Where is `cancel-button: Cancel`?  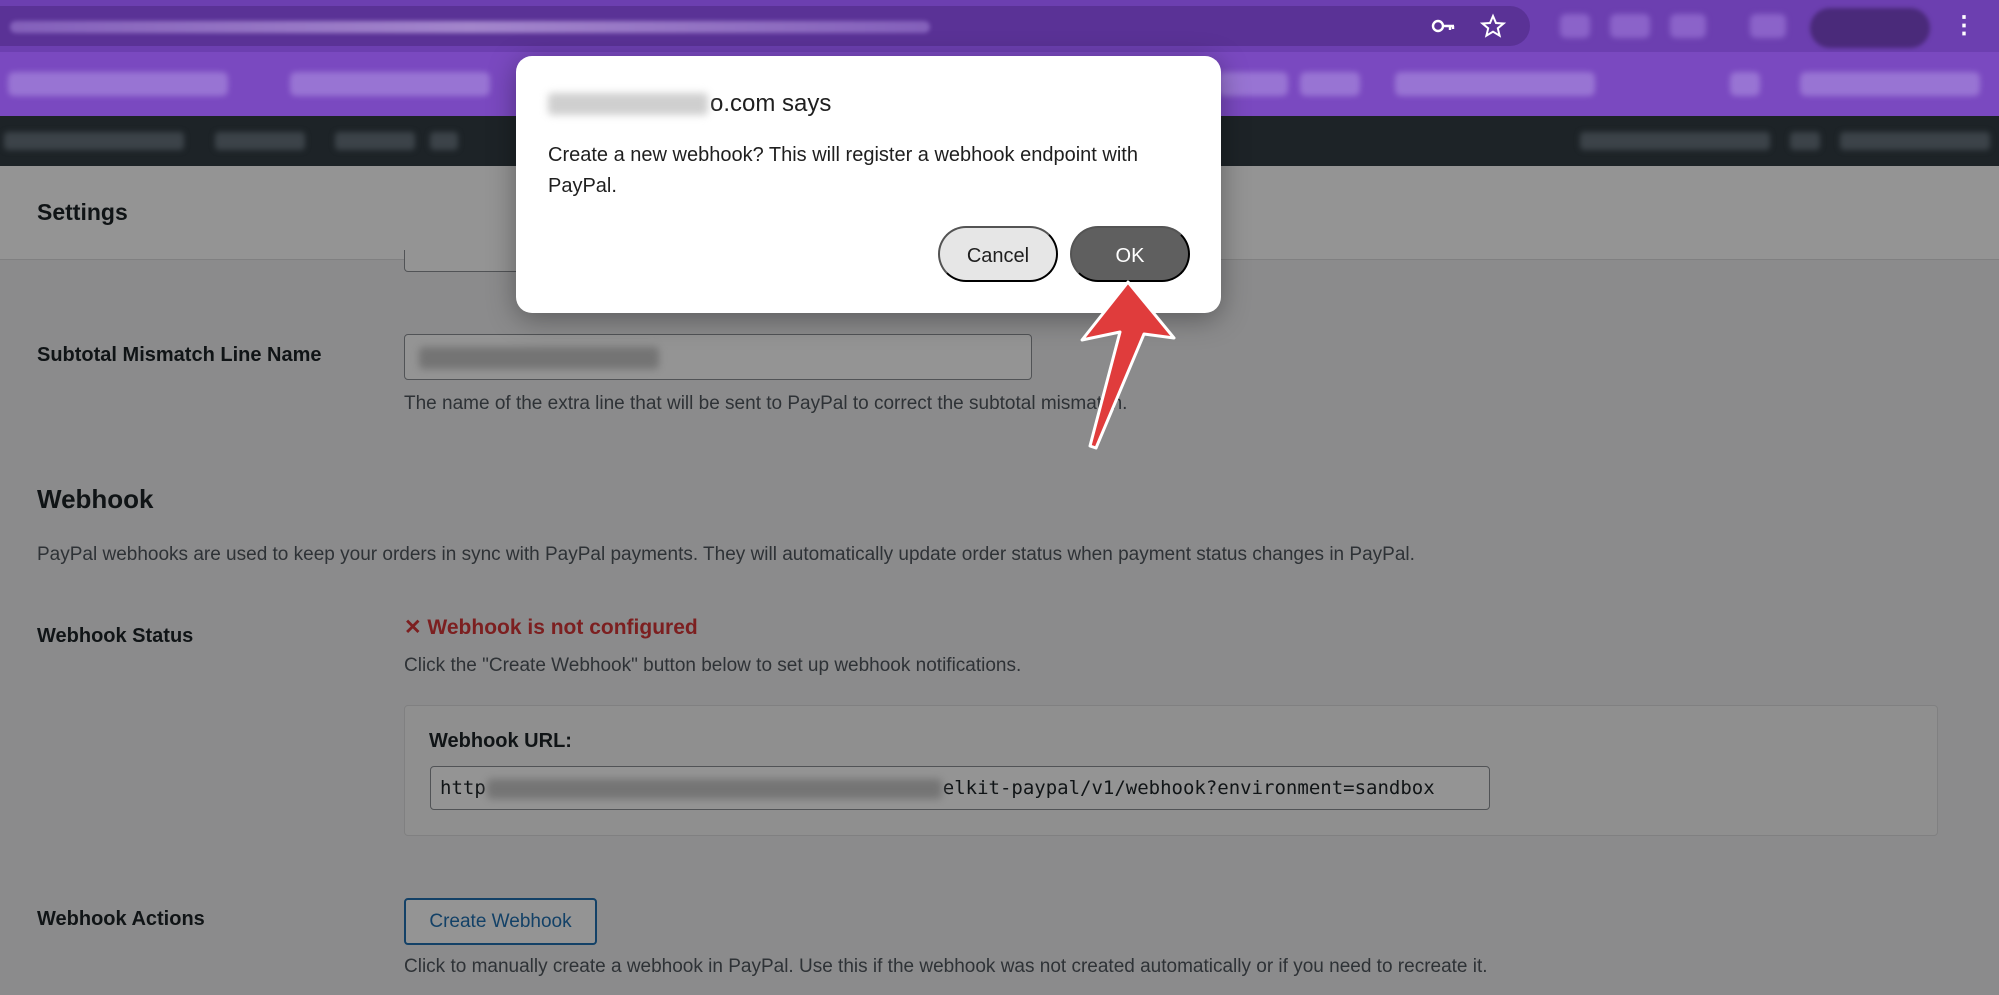 cancel-button: Cancel is located at coordinates (998, 254).